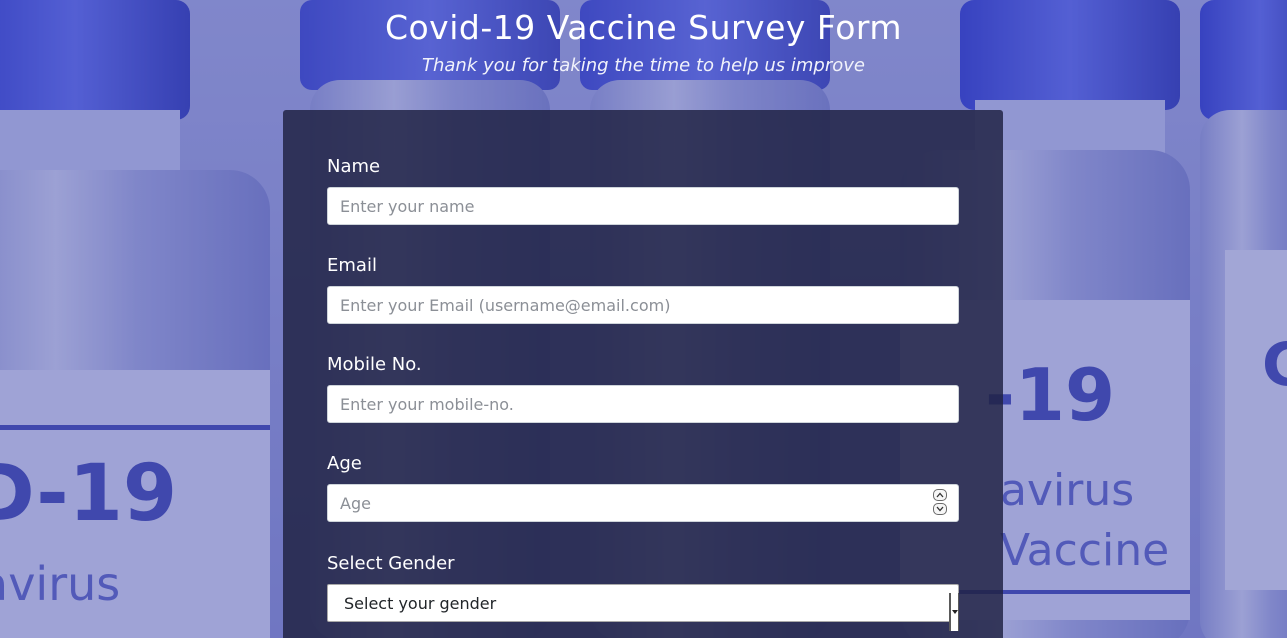 The width and height of the screenshot is (1287, 638). What do you see at coordinates (940, 502) in the screenshot?
I see `age-spinner` at bounding box center [940, 502].